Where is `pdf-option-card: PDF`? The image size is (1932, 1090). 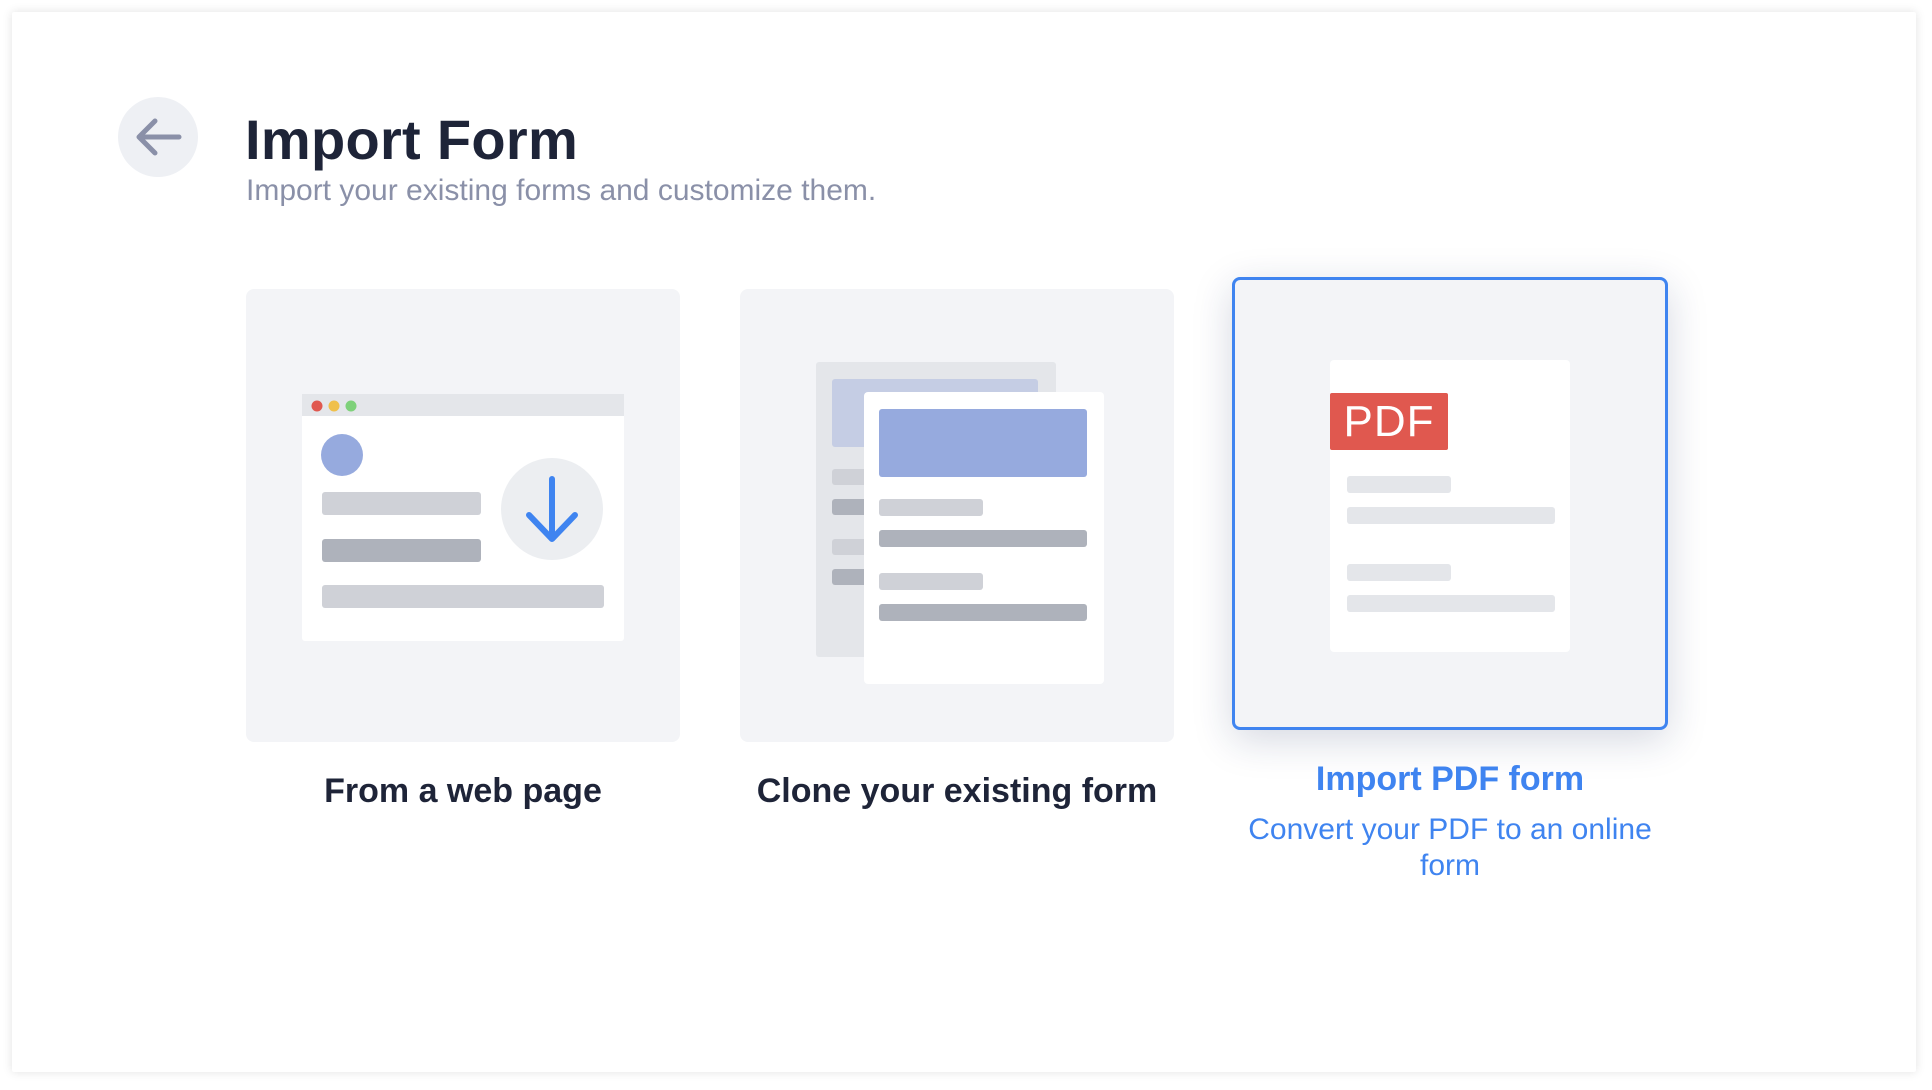 pdf-option-card: PDF is located at coordinates (1450, 503).